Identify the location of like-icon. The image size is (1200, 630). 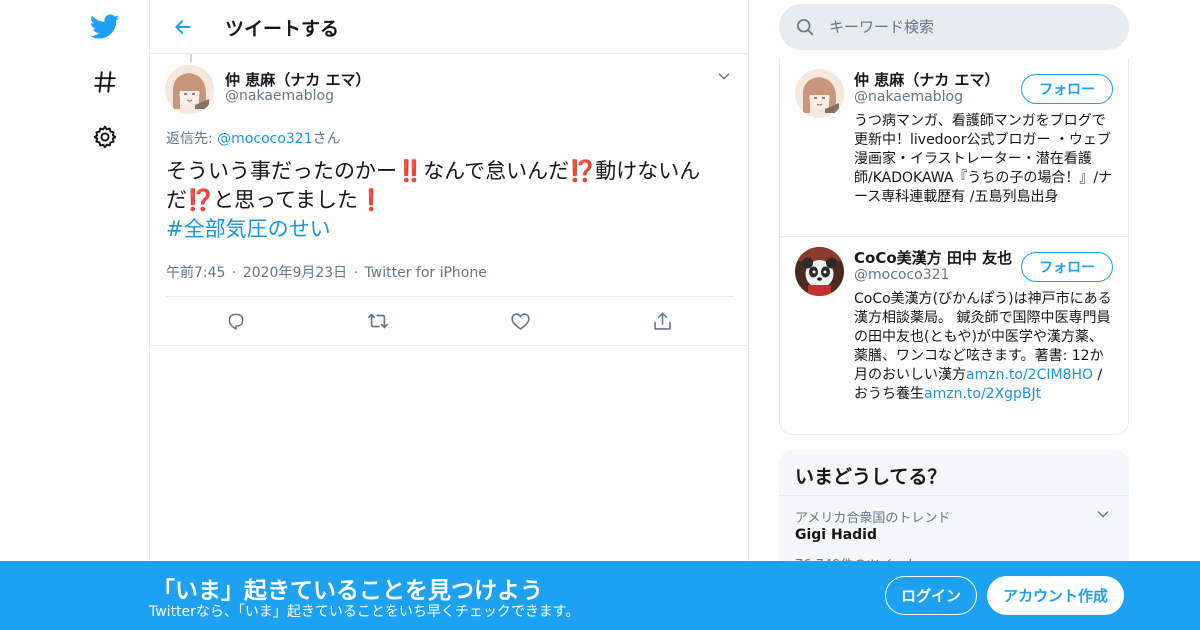
(520, 321).